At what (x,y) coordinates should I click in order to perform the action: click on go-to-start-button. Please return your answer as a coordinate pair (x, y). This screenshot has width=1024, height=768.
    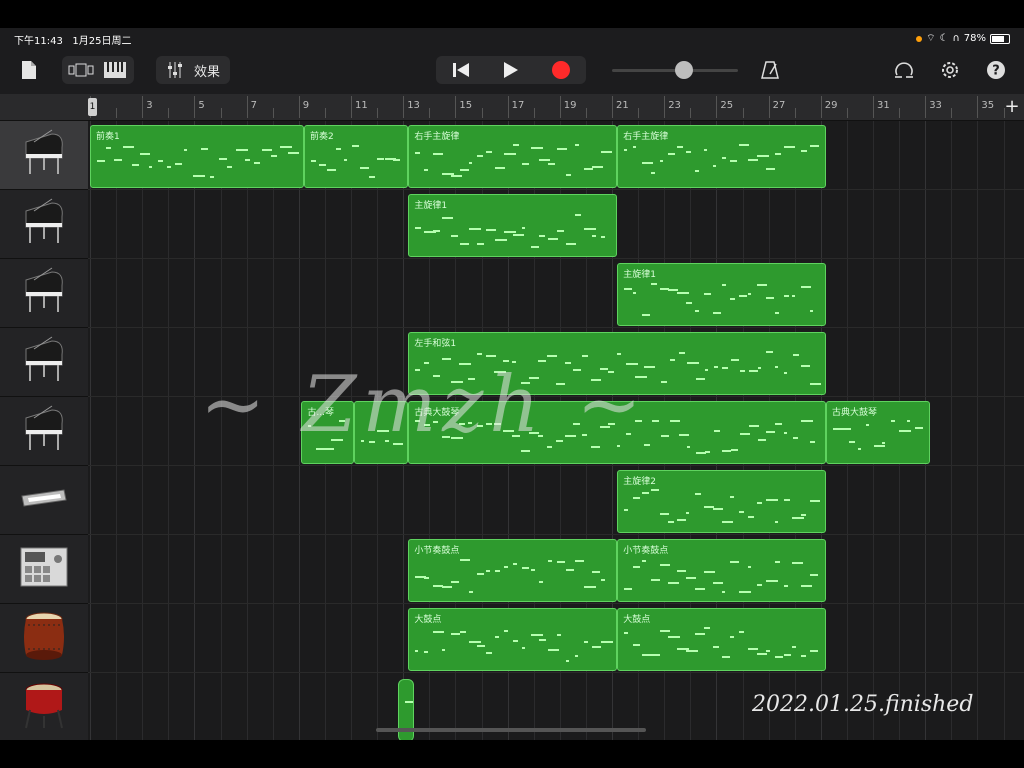
    Looking at the image, I should click on (461, 70).